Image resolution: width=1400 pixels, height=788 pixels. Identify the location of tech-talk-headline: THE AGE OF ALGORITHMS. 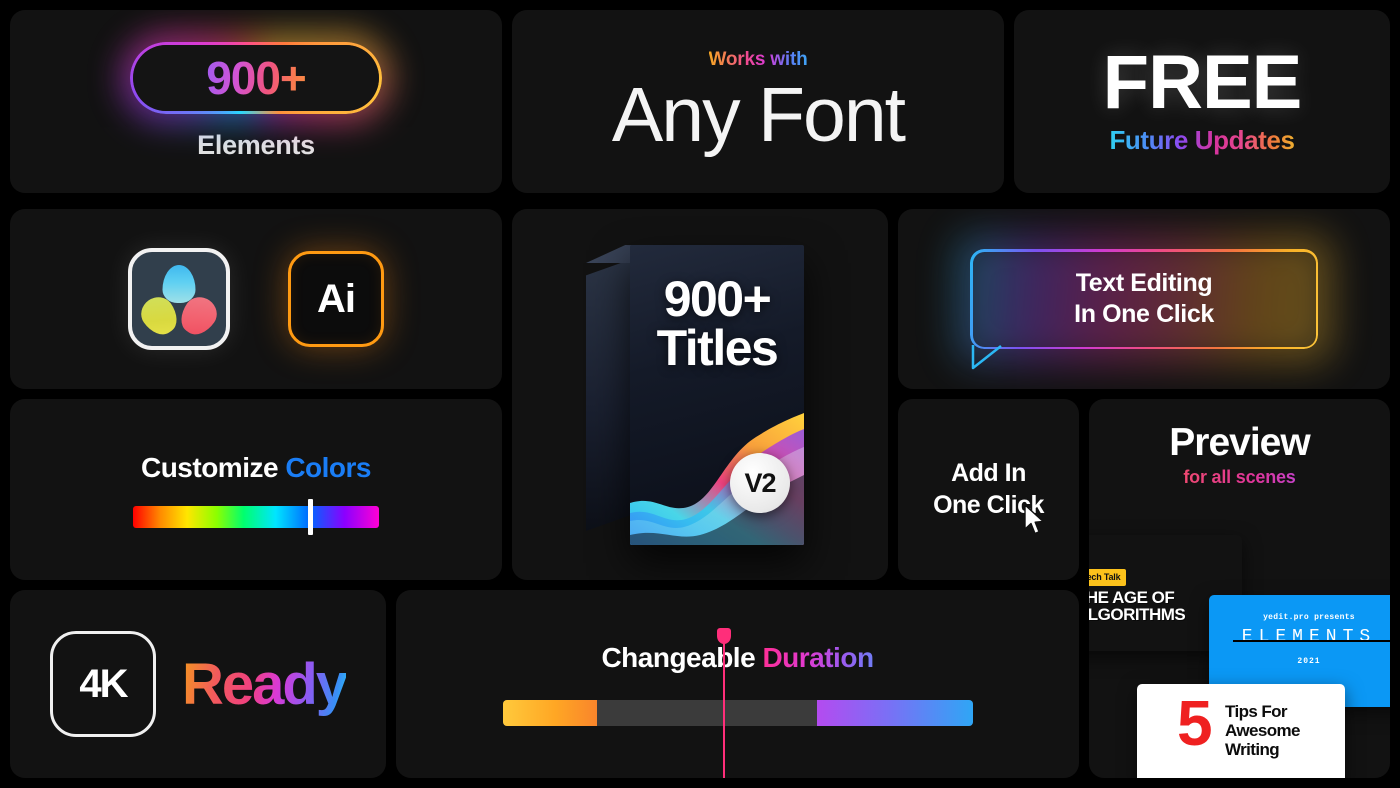
(1137, 606).